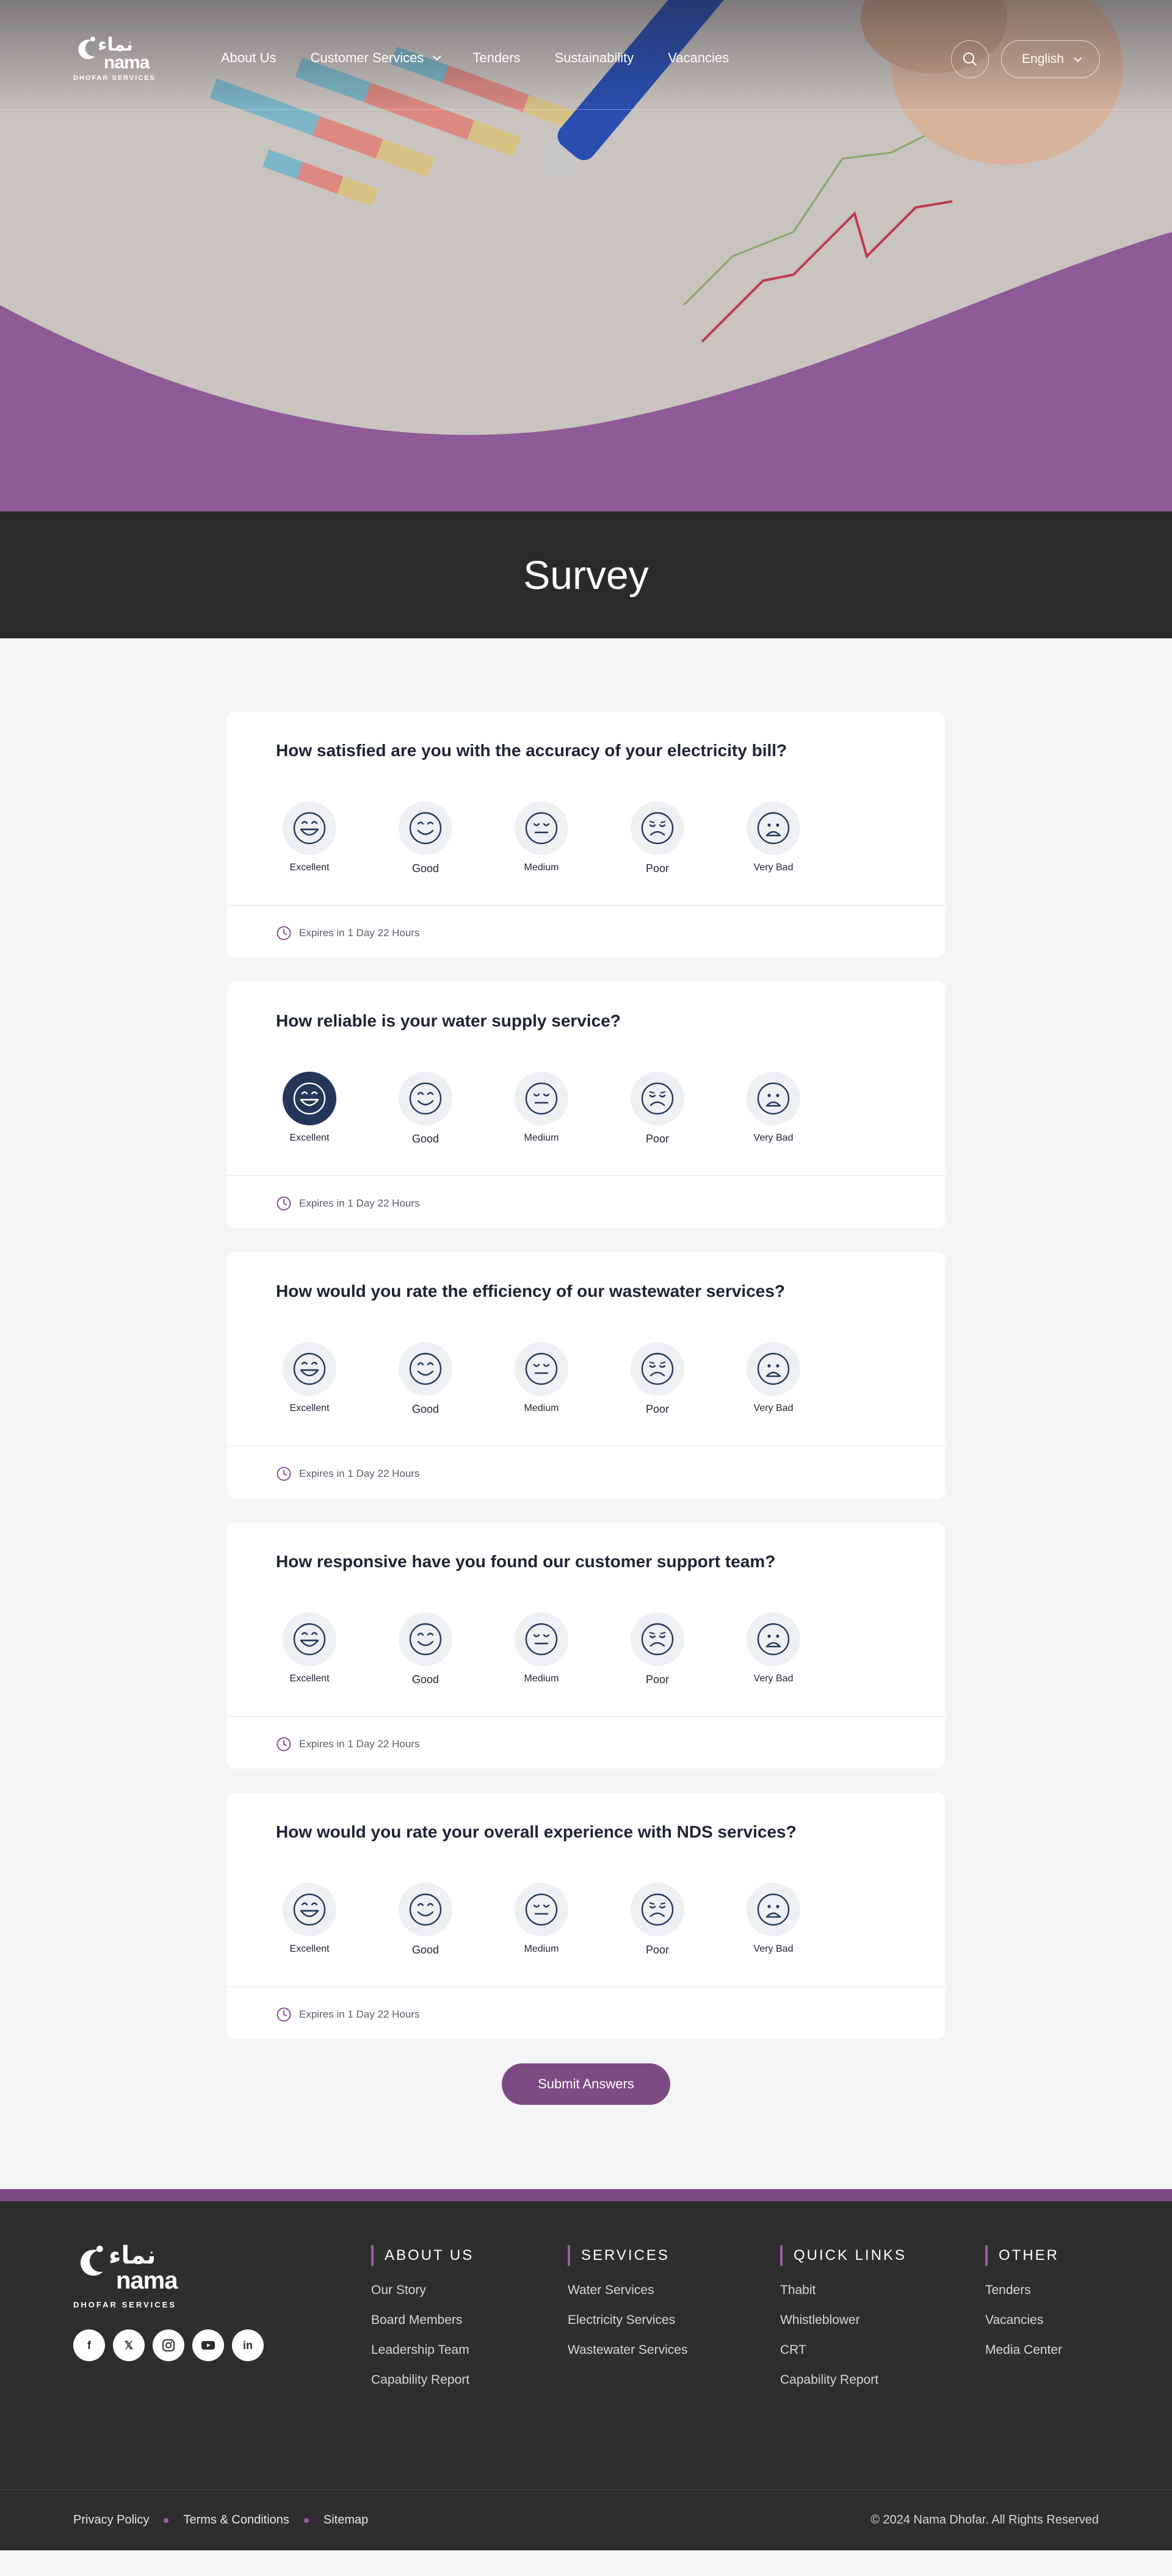 This screenshot has width=1172, height=2576. I want to click on terms-conditions-link: Terms & Conditions, so click(236, 2520).